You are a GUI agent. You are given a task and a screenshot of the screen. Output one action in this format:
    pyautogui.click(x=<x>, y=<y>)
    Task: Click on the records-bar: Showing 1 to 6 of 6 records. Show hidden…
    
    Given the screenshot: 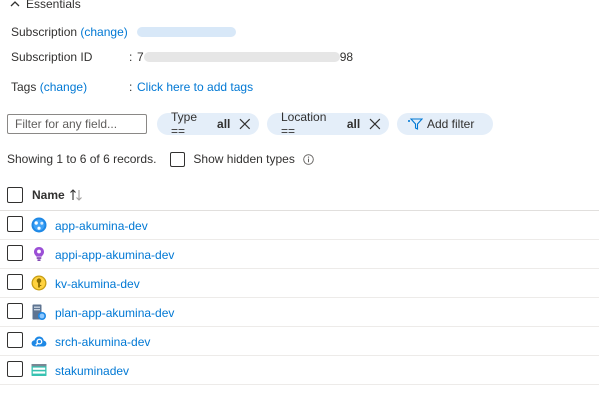 What is the action you would take?
    pyautogui.click(x=160, y=159)
    